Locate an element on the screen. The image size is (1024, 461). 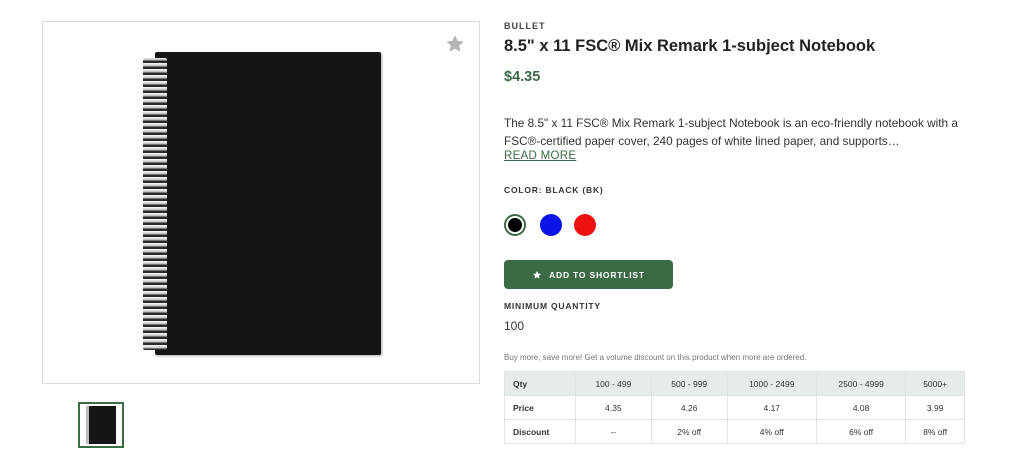
table-header-cell: 1000 - 2499 is located at coordinates (771, 383).